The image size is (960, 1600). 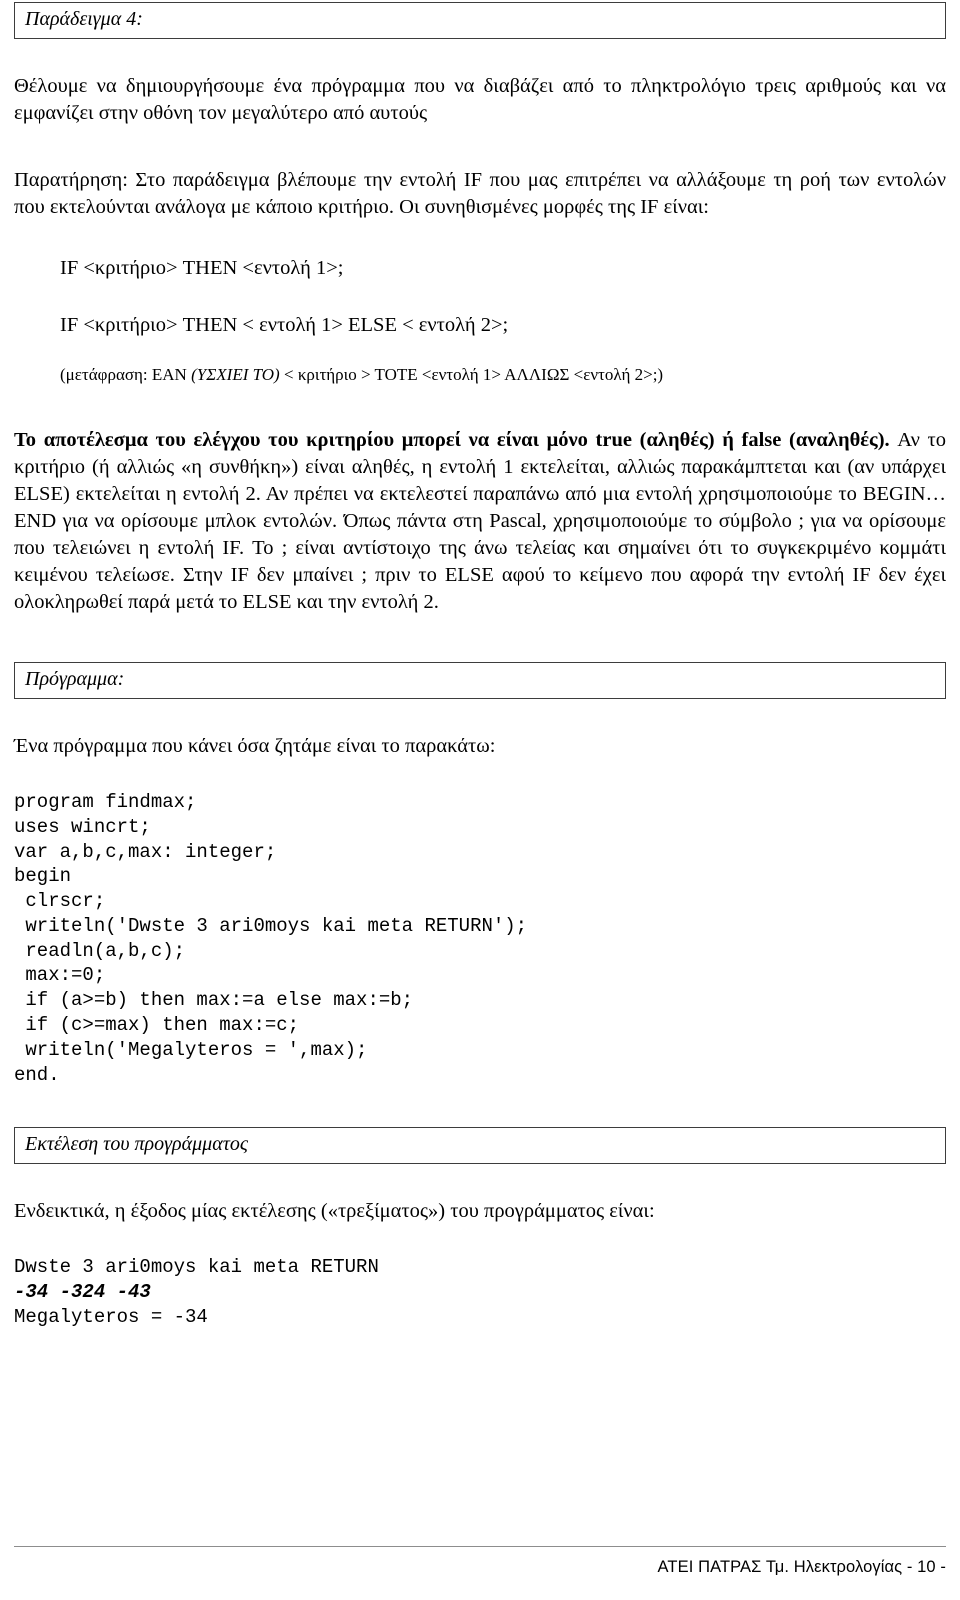 What do you see at coordinates (84, 19) in the screenshot?
I see `section-header-example-label: Παράδειγμα 4:` at bounding box center [84, 19].